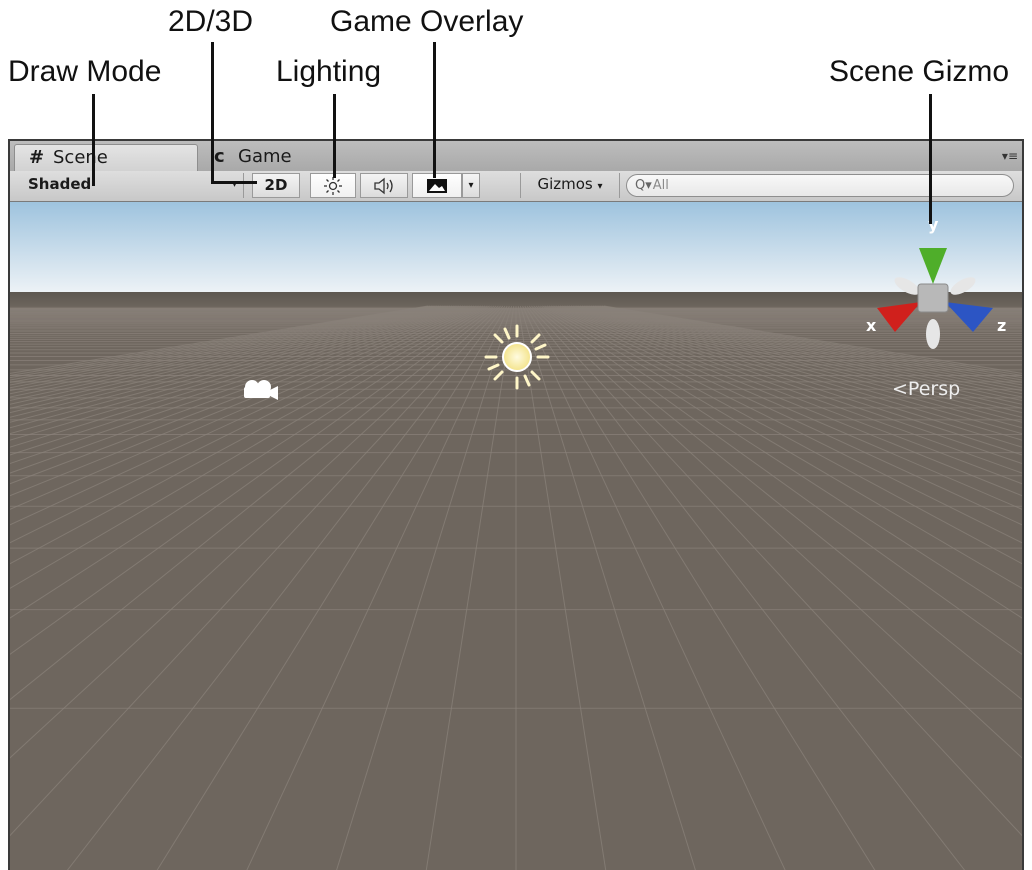 The image size is (1032, 870). I want to click on callout-scene-gizmo: Scene Gizmo, so click(919, 71).